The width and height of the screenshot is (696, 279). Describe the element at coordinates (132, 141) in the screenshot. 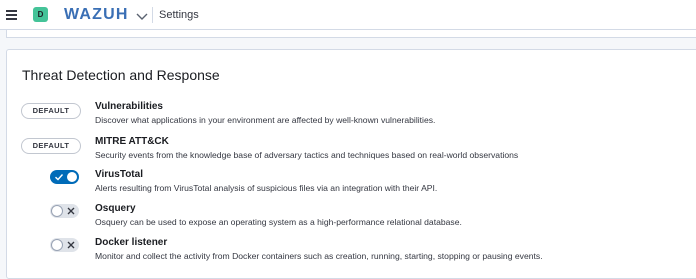

I see `module-title: MITRE ATT&CK` at that location.